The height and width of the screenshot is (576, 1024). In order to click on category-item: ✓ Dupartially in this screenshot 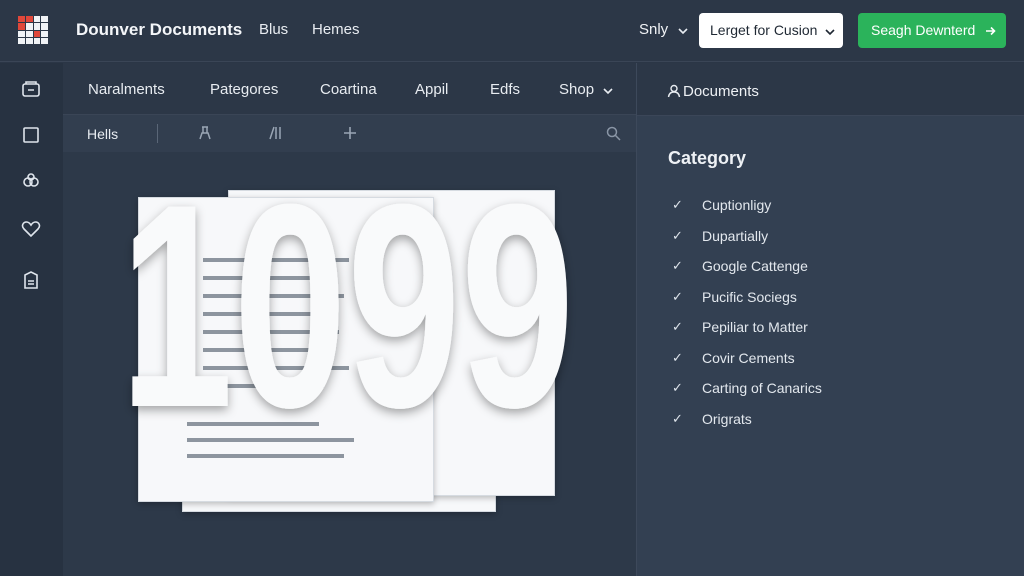, I will do `click(747, 243)`.